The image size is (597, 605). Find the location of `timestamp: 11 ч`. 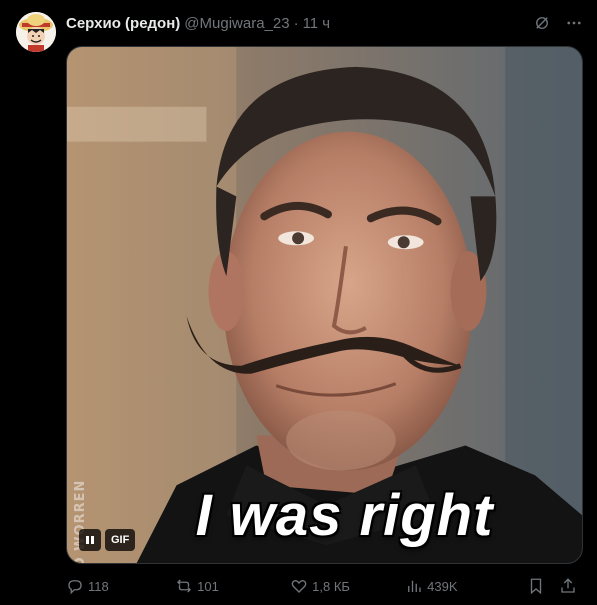

timestamp: 11 ч is located at coordinates (317, 23).